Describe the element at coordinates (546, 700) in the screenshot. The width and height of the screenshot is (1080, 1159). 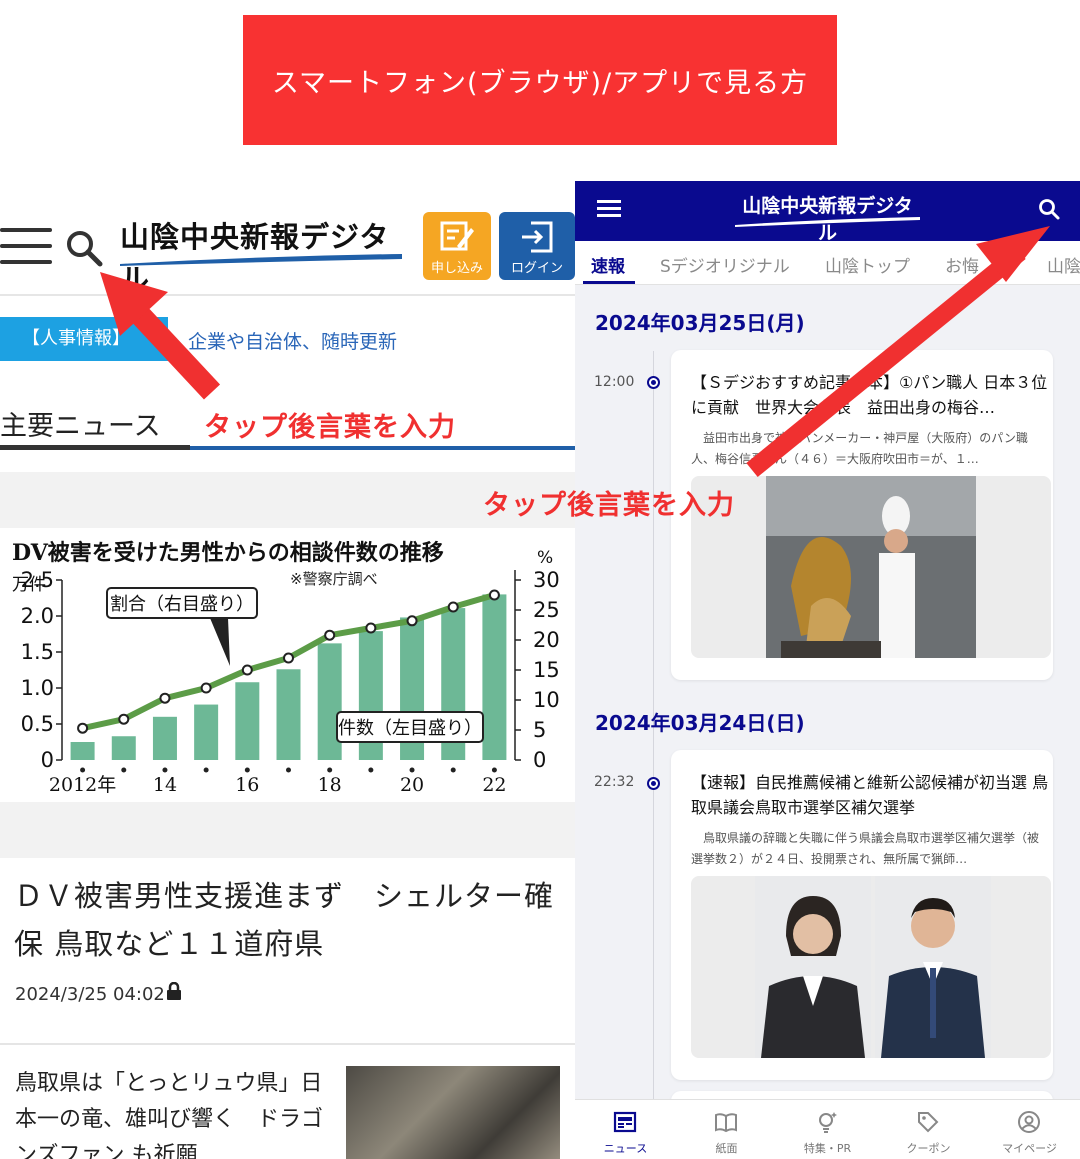
I see `right-tick-label: 10` at that location.